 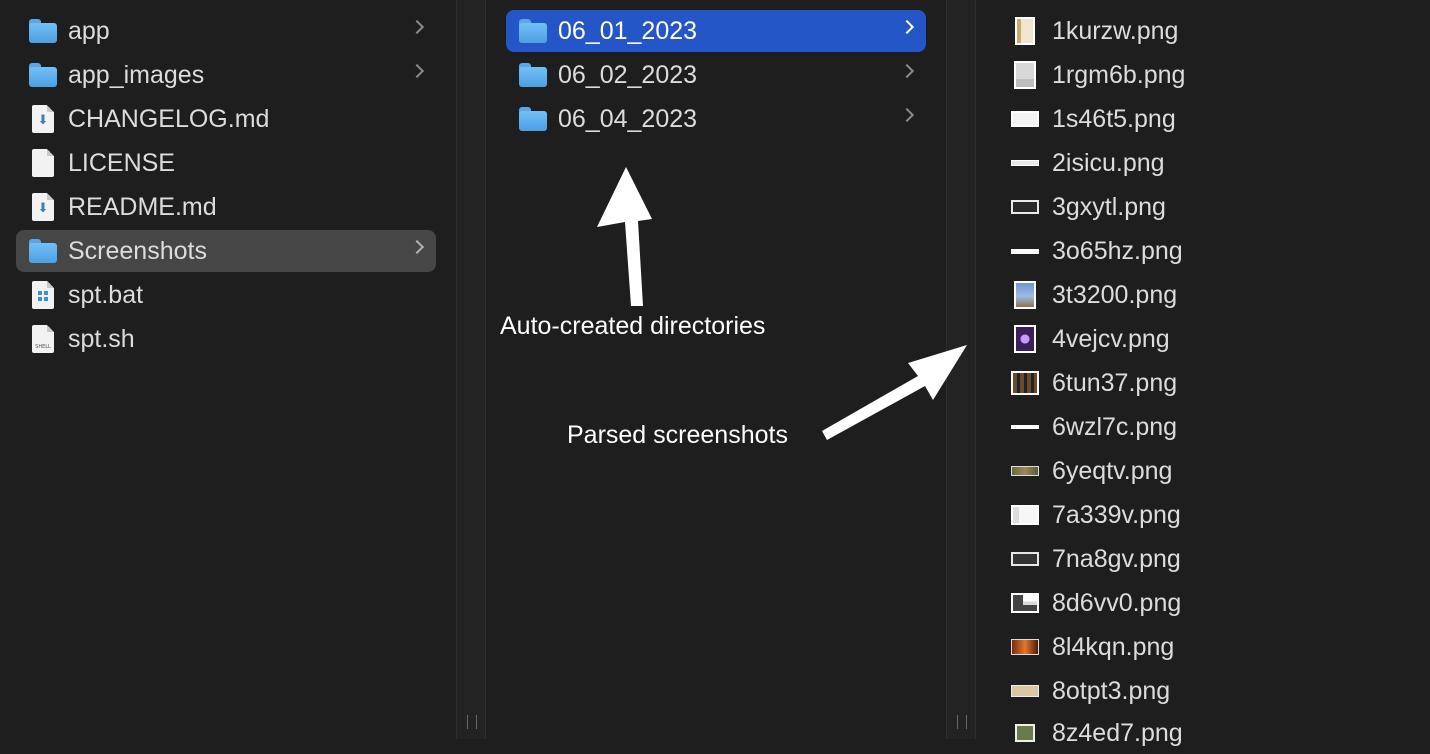 I want to click on file-row: 3t3200.png, so click(x=1206, y=295).